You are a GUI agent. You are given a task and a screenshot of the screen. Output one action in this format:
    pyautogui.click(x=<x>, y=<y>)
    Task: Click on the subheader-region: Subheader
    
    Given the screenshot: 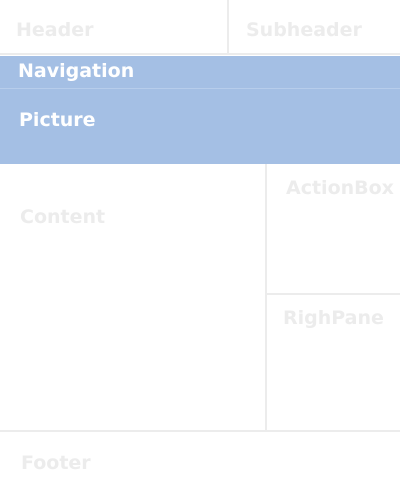 What is the action you would take?
    pyautogui.click(x=314, y=27)
    